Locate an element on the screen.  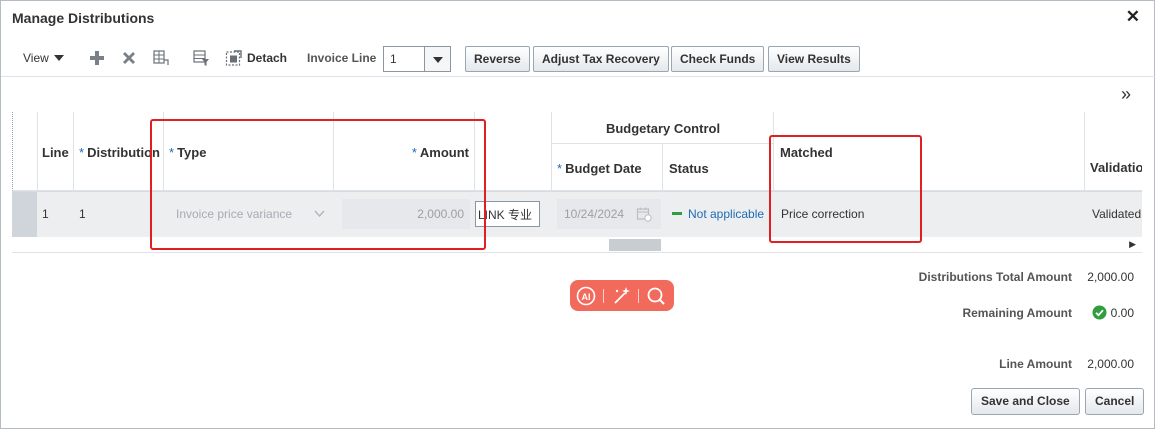
check-funds-button: Check Funds is located at coordinates (718, 59).